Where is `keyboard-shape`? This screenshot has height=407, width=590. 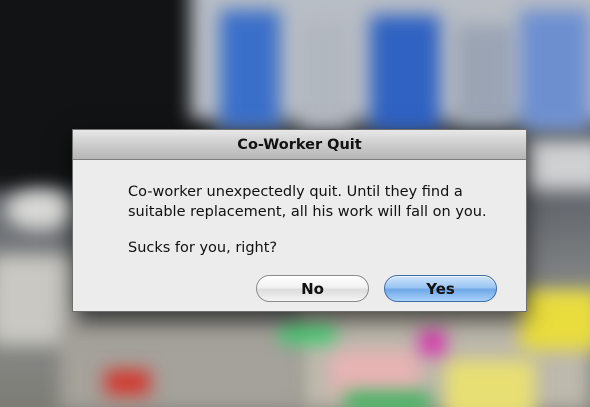
keyboard-shape is located at coordinates (557, 165).